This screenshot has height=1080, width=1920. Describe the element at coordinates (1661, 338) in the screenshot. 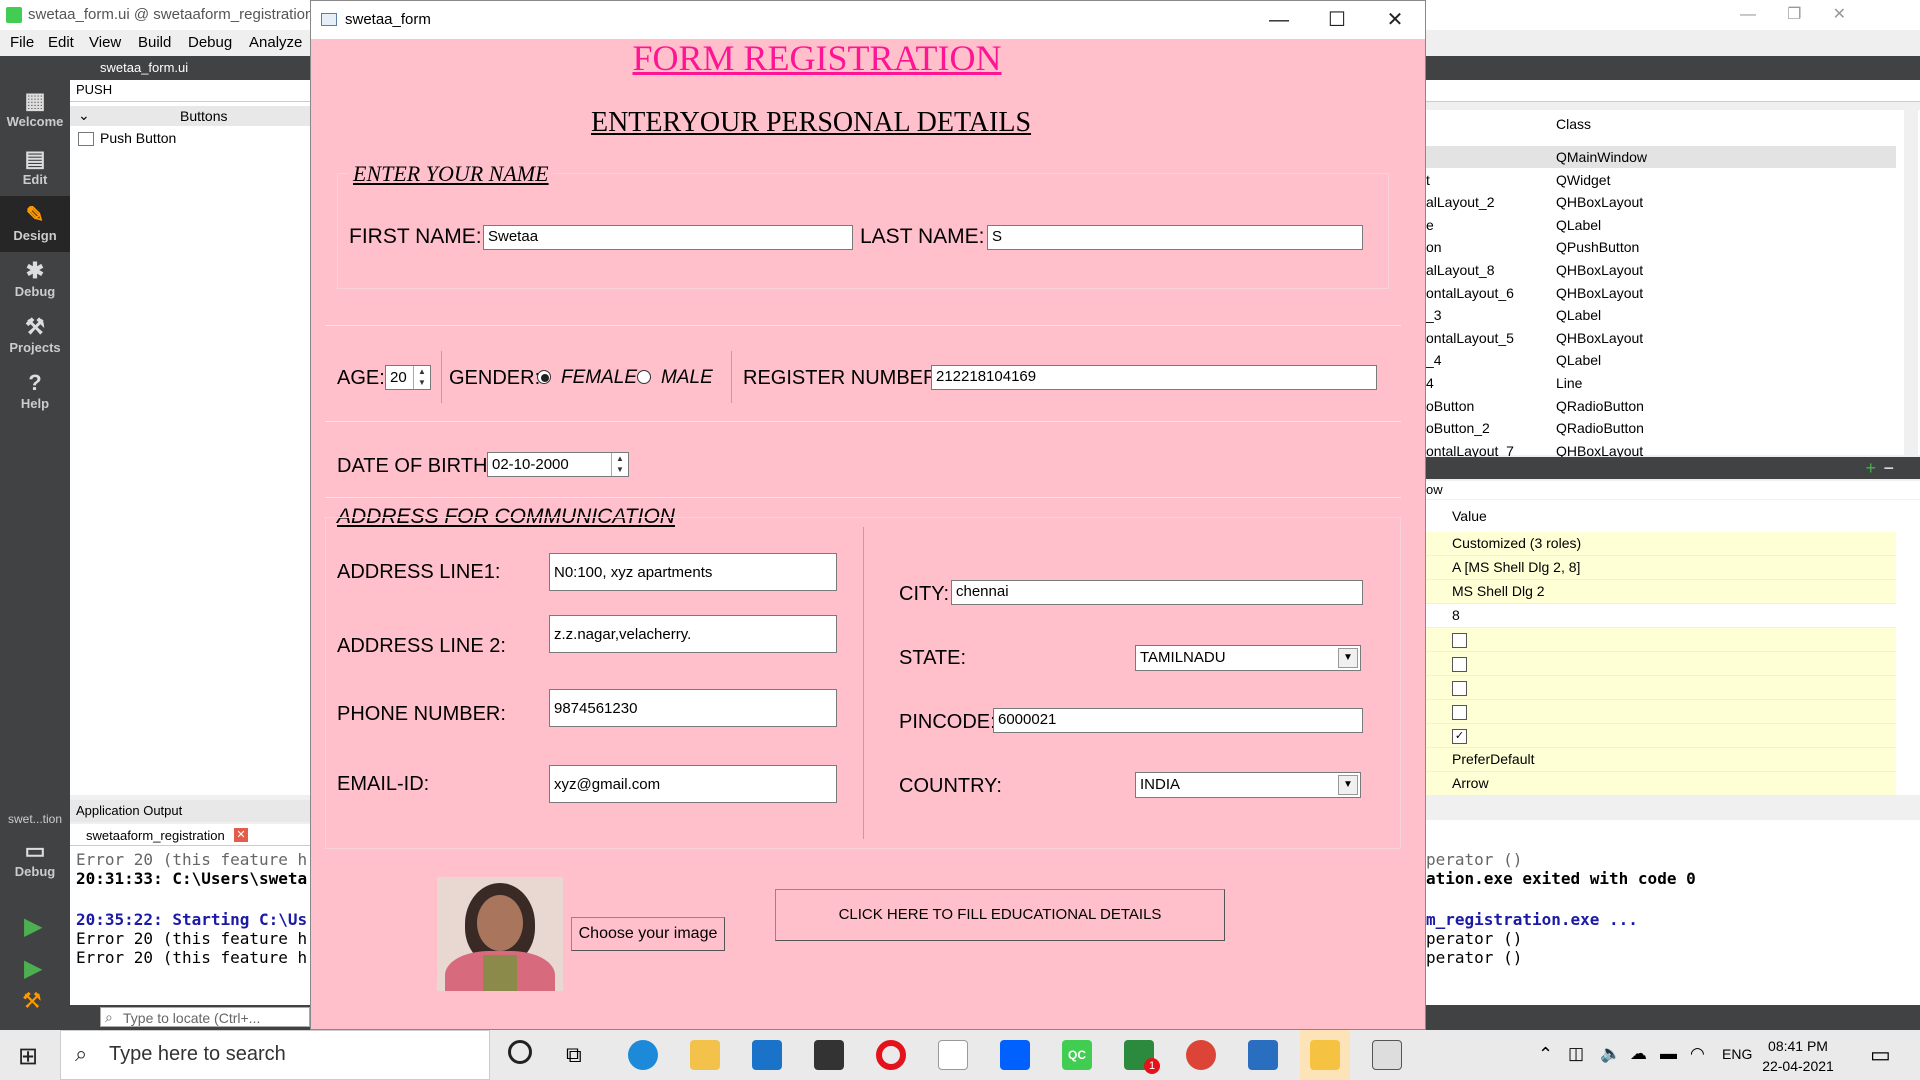

I see `object-row: ontalLayout_5 QHBoxLayout` at that location.